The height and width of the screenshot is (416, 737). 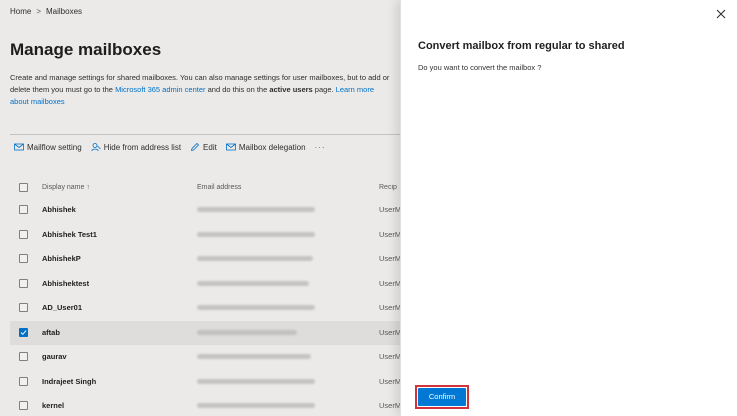 I want to click on confirm-button: Confirm, so click(x=442, y=397).